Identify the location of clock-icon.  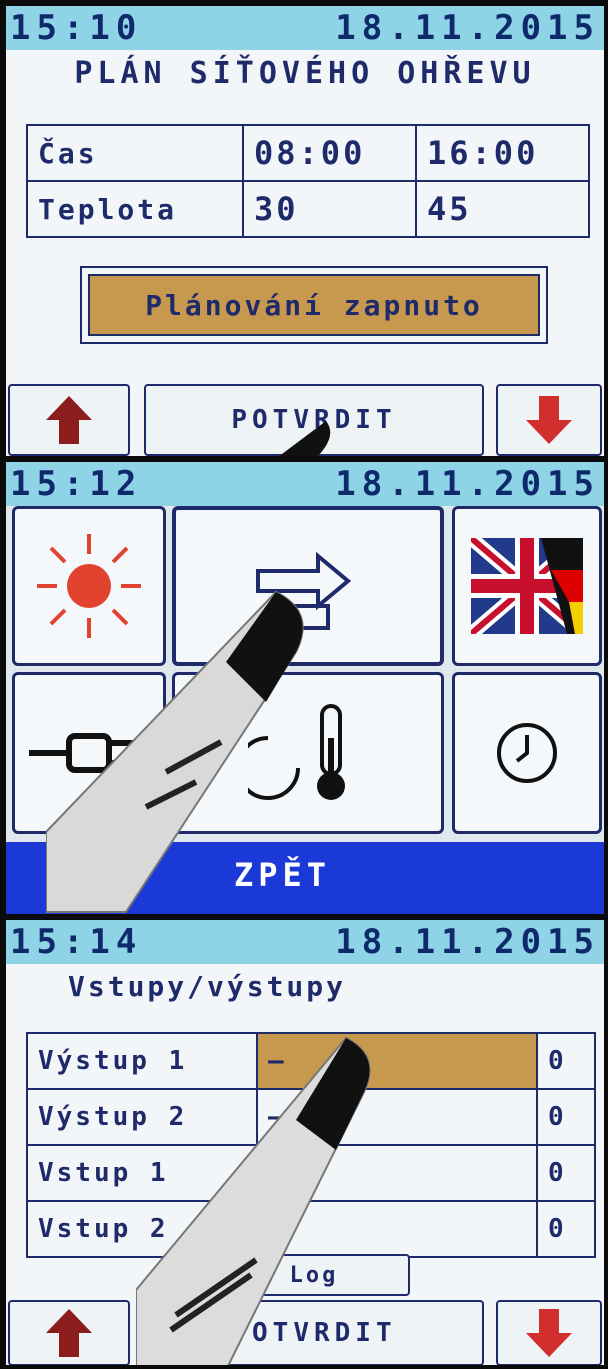
(527, 753).